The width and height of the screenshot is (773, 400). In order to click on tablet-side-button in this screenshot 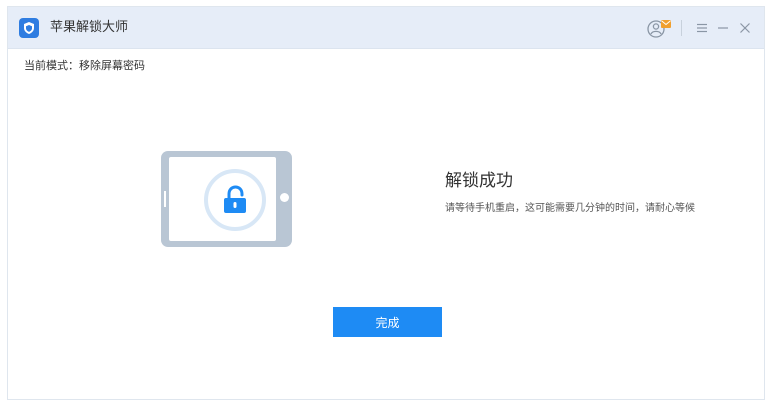, I will do `click(165, 199)`.